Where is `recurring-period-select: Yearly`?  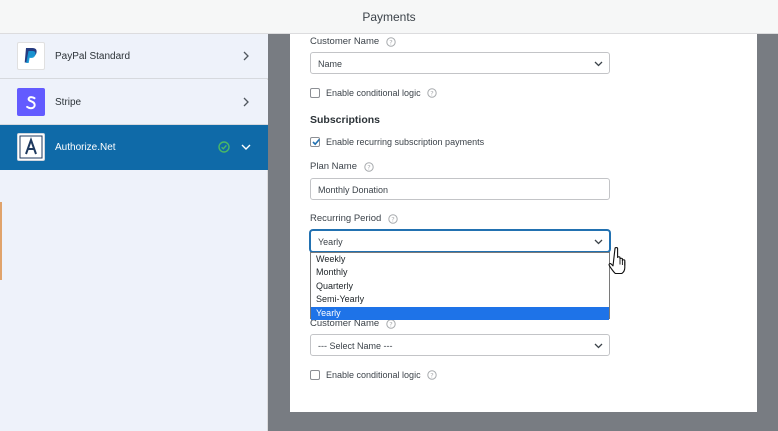 recurring-period-select: Yearly is located at coordinates (460, 241).